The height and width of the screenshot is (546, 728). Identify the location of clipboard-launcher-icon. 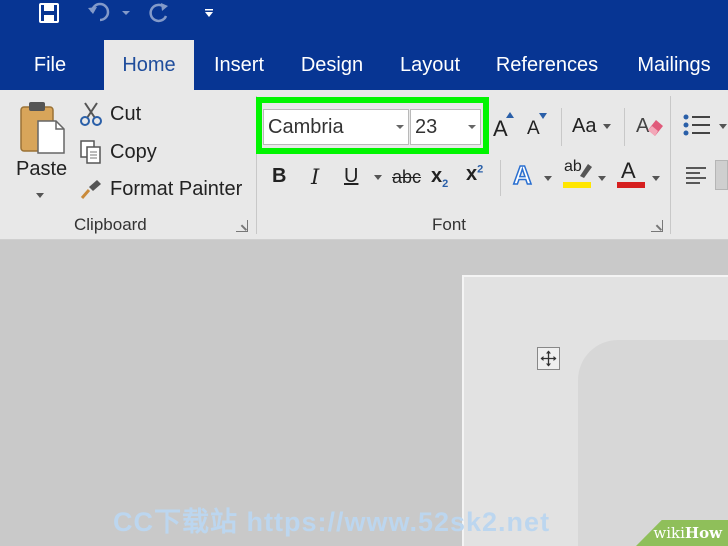
(242, 226).